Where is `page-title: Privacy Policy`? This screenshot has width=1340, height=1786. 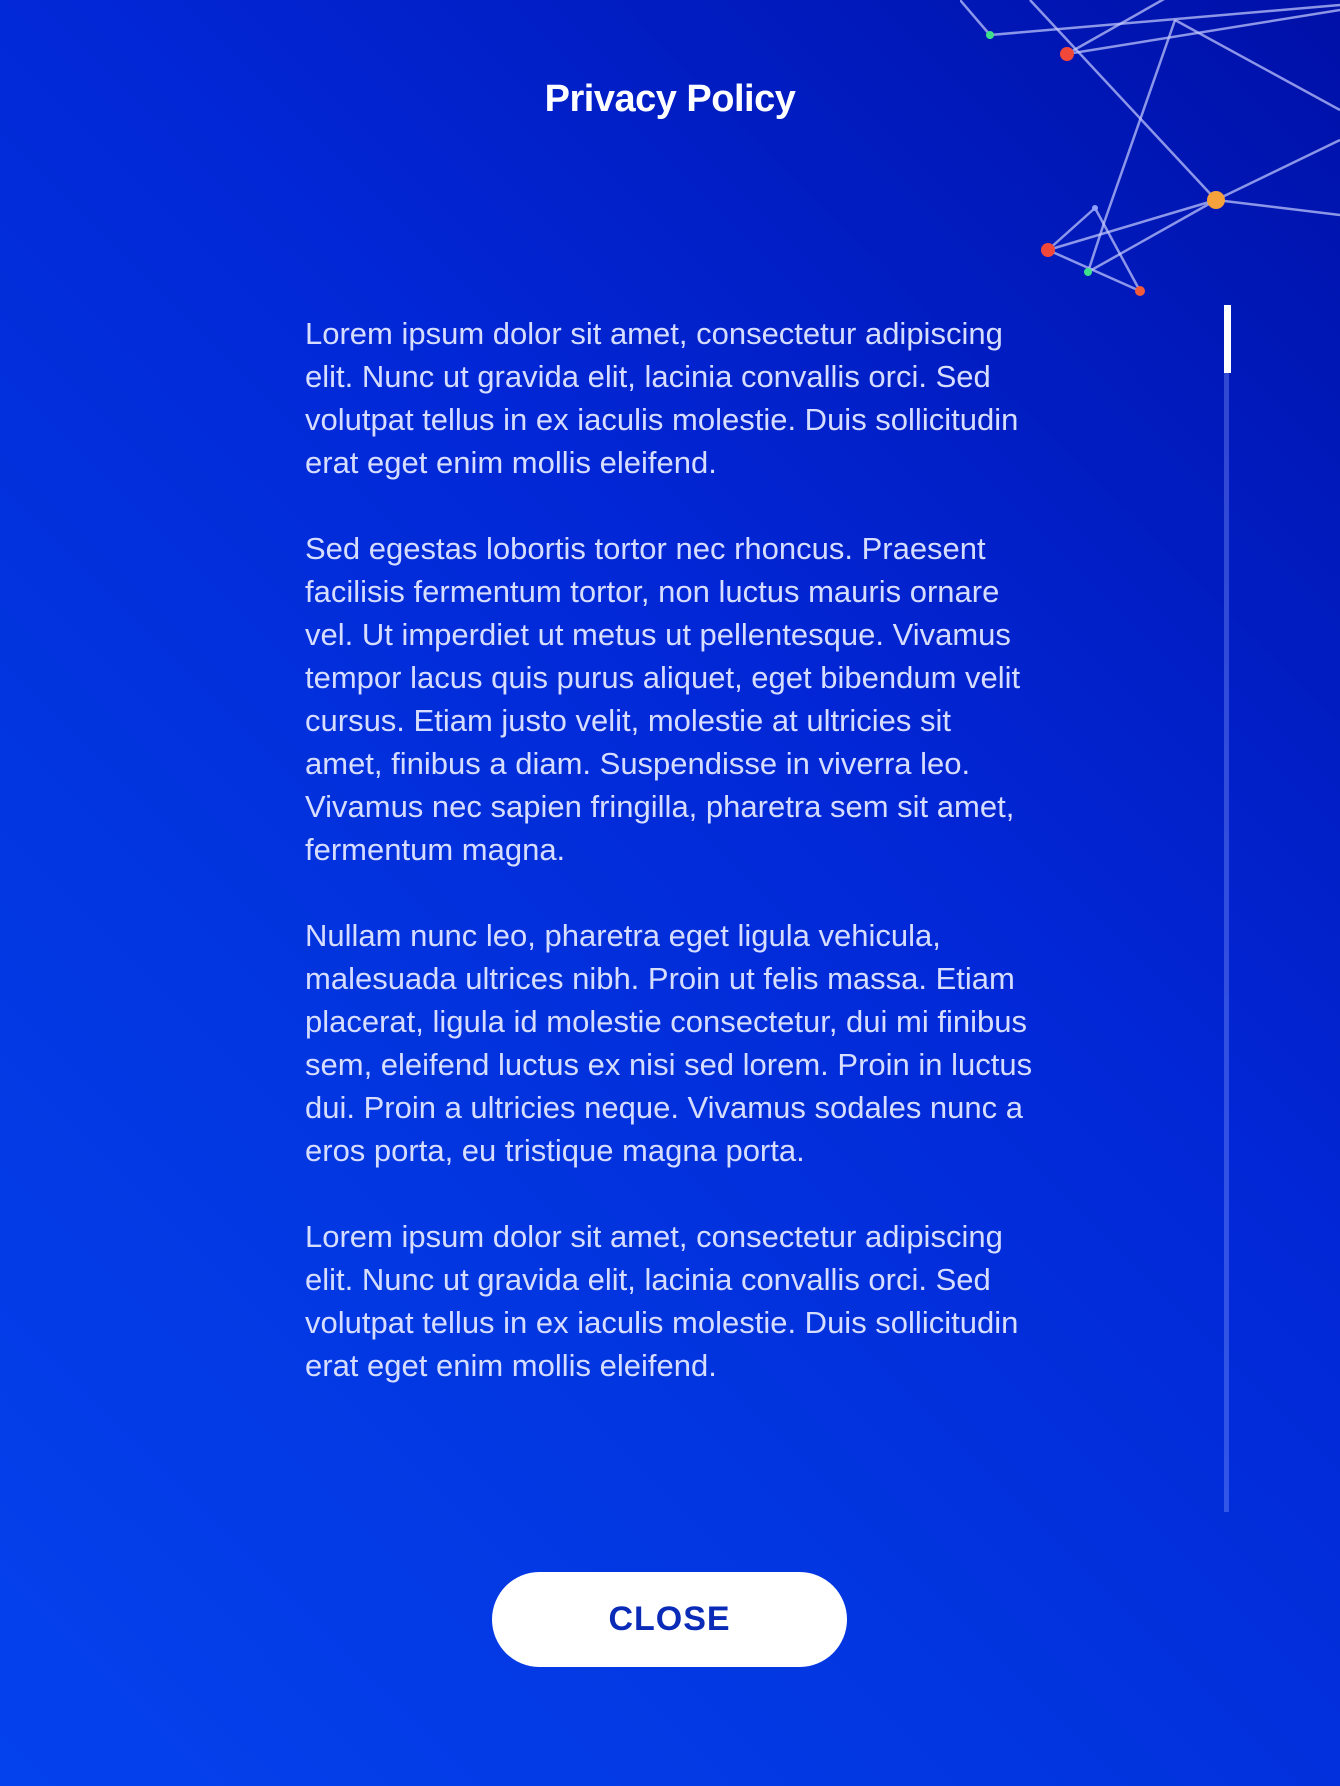
page-title: Privacy Policy is located at coordinates (670, 99).